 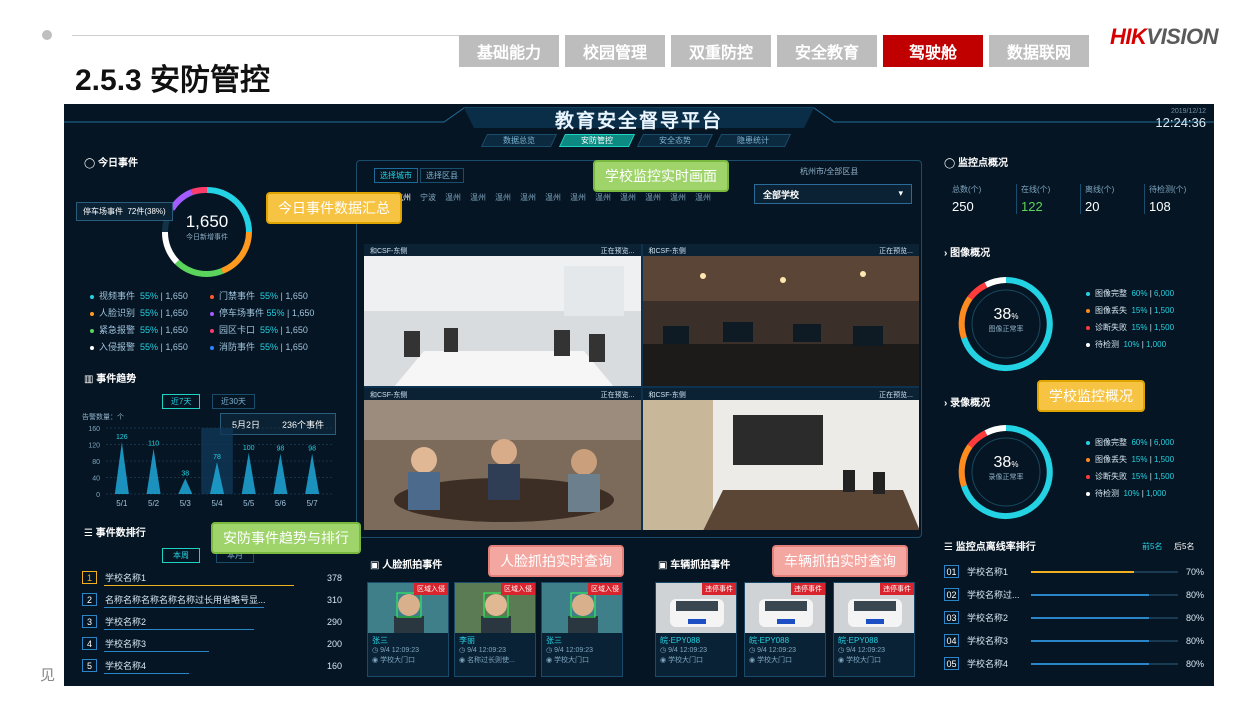 What do you see at coordinates (967, 253) in the screenshot?
I see `image-overview-heading: › 图像概况` at bounding box center [967, 253].